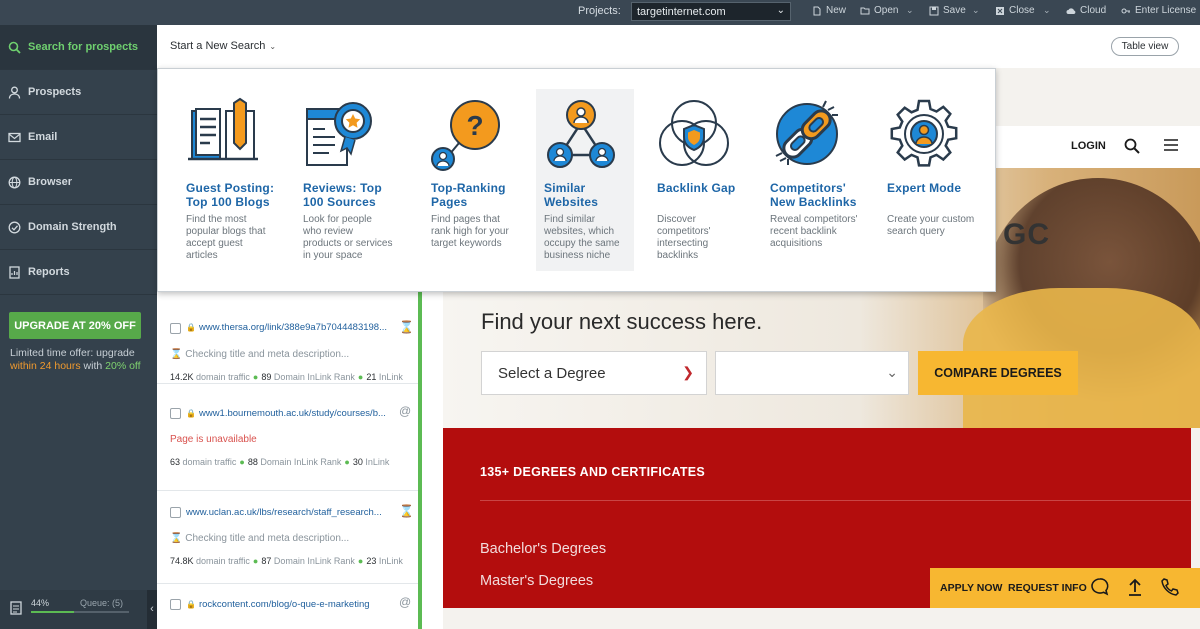  What do you see at coordinates (1086, 10) in the screenshot?
I see `cloud-button: Cloud` at bounding box center [1086, 10].